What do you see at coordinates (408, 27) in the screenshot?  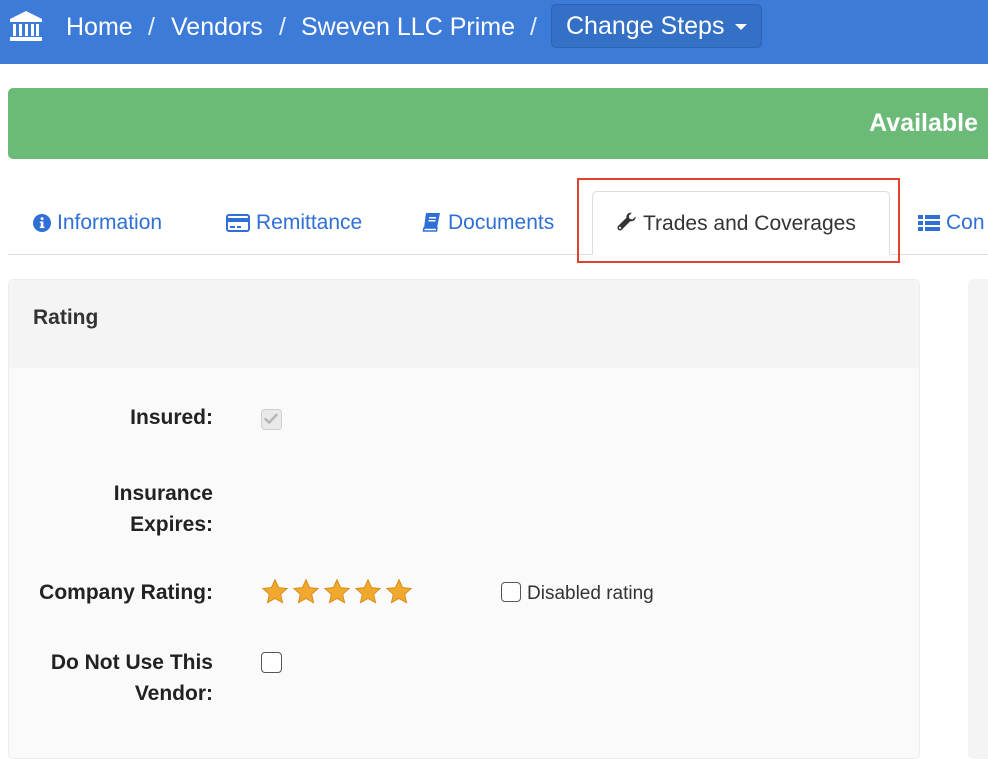 I see `breadcrumb-vendor-name: Sweven LLC Prime` at bounding box center [408, 27].